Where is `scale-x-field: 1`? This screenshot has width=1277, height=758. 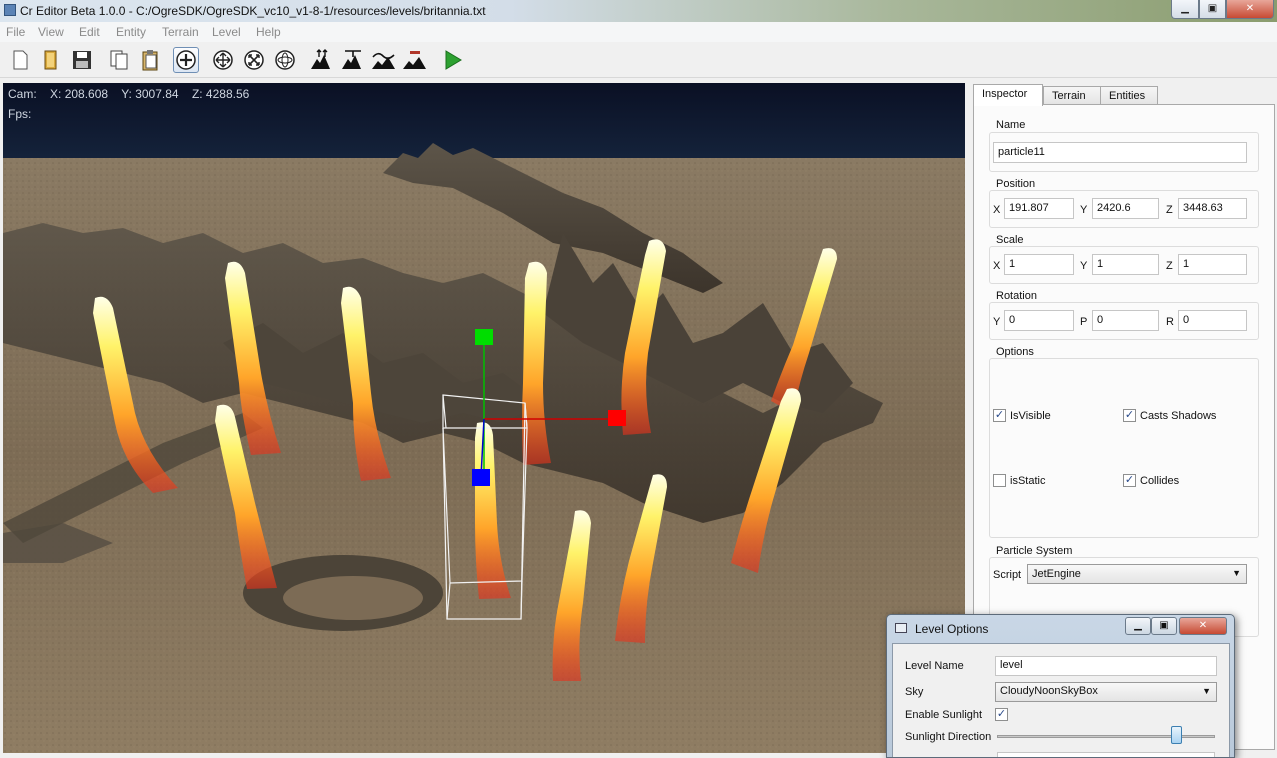 scale-x-field: 1 is located at coordinates (1039, 264).